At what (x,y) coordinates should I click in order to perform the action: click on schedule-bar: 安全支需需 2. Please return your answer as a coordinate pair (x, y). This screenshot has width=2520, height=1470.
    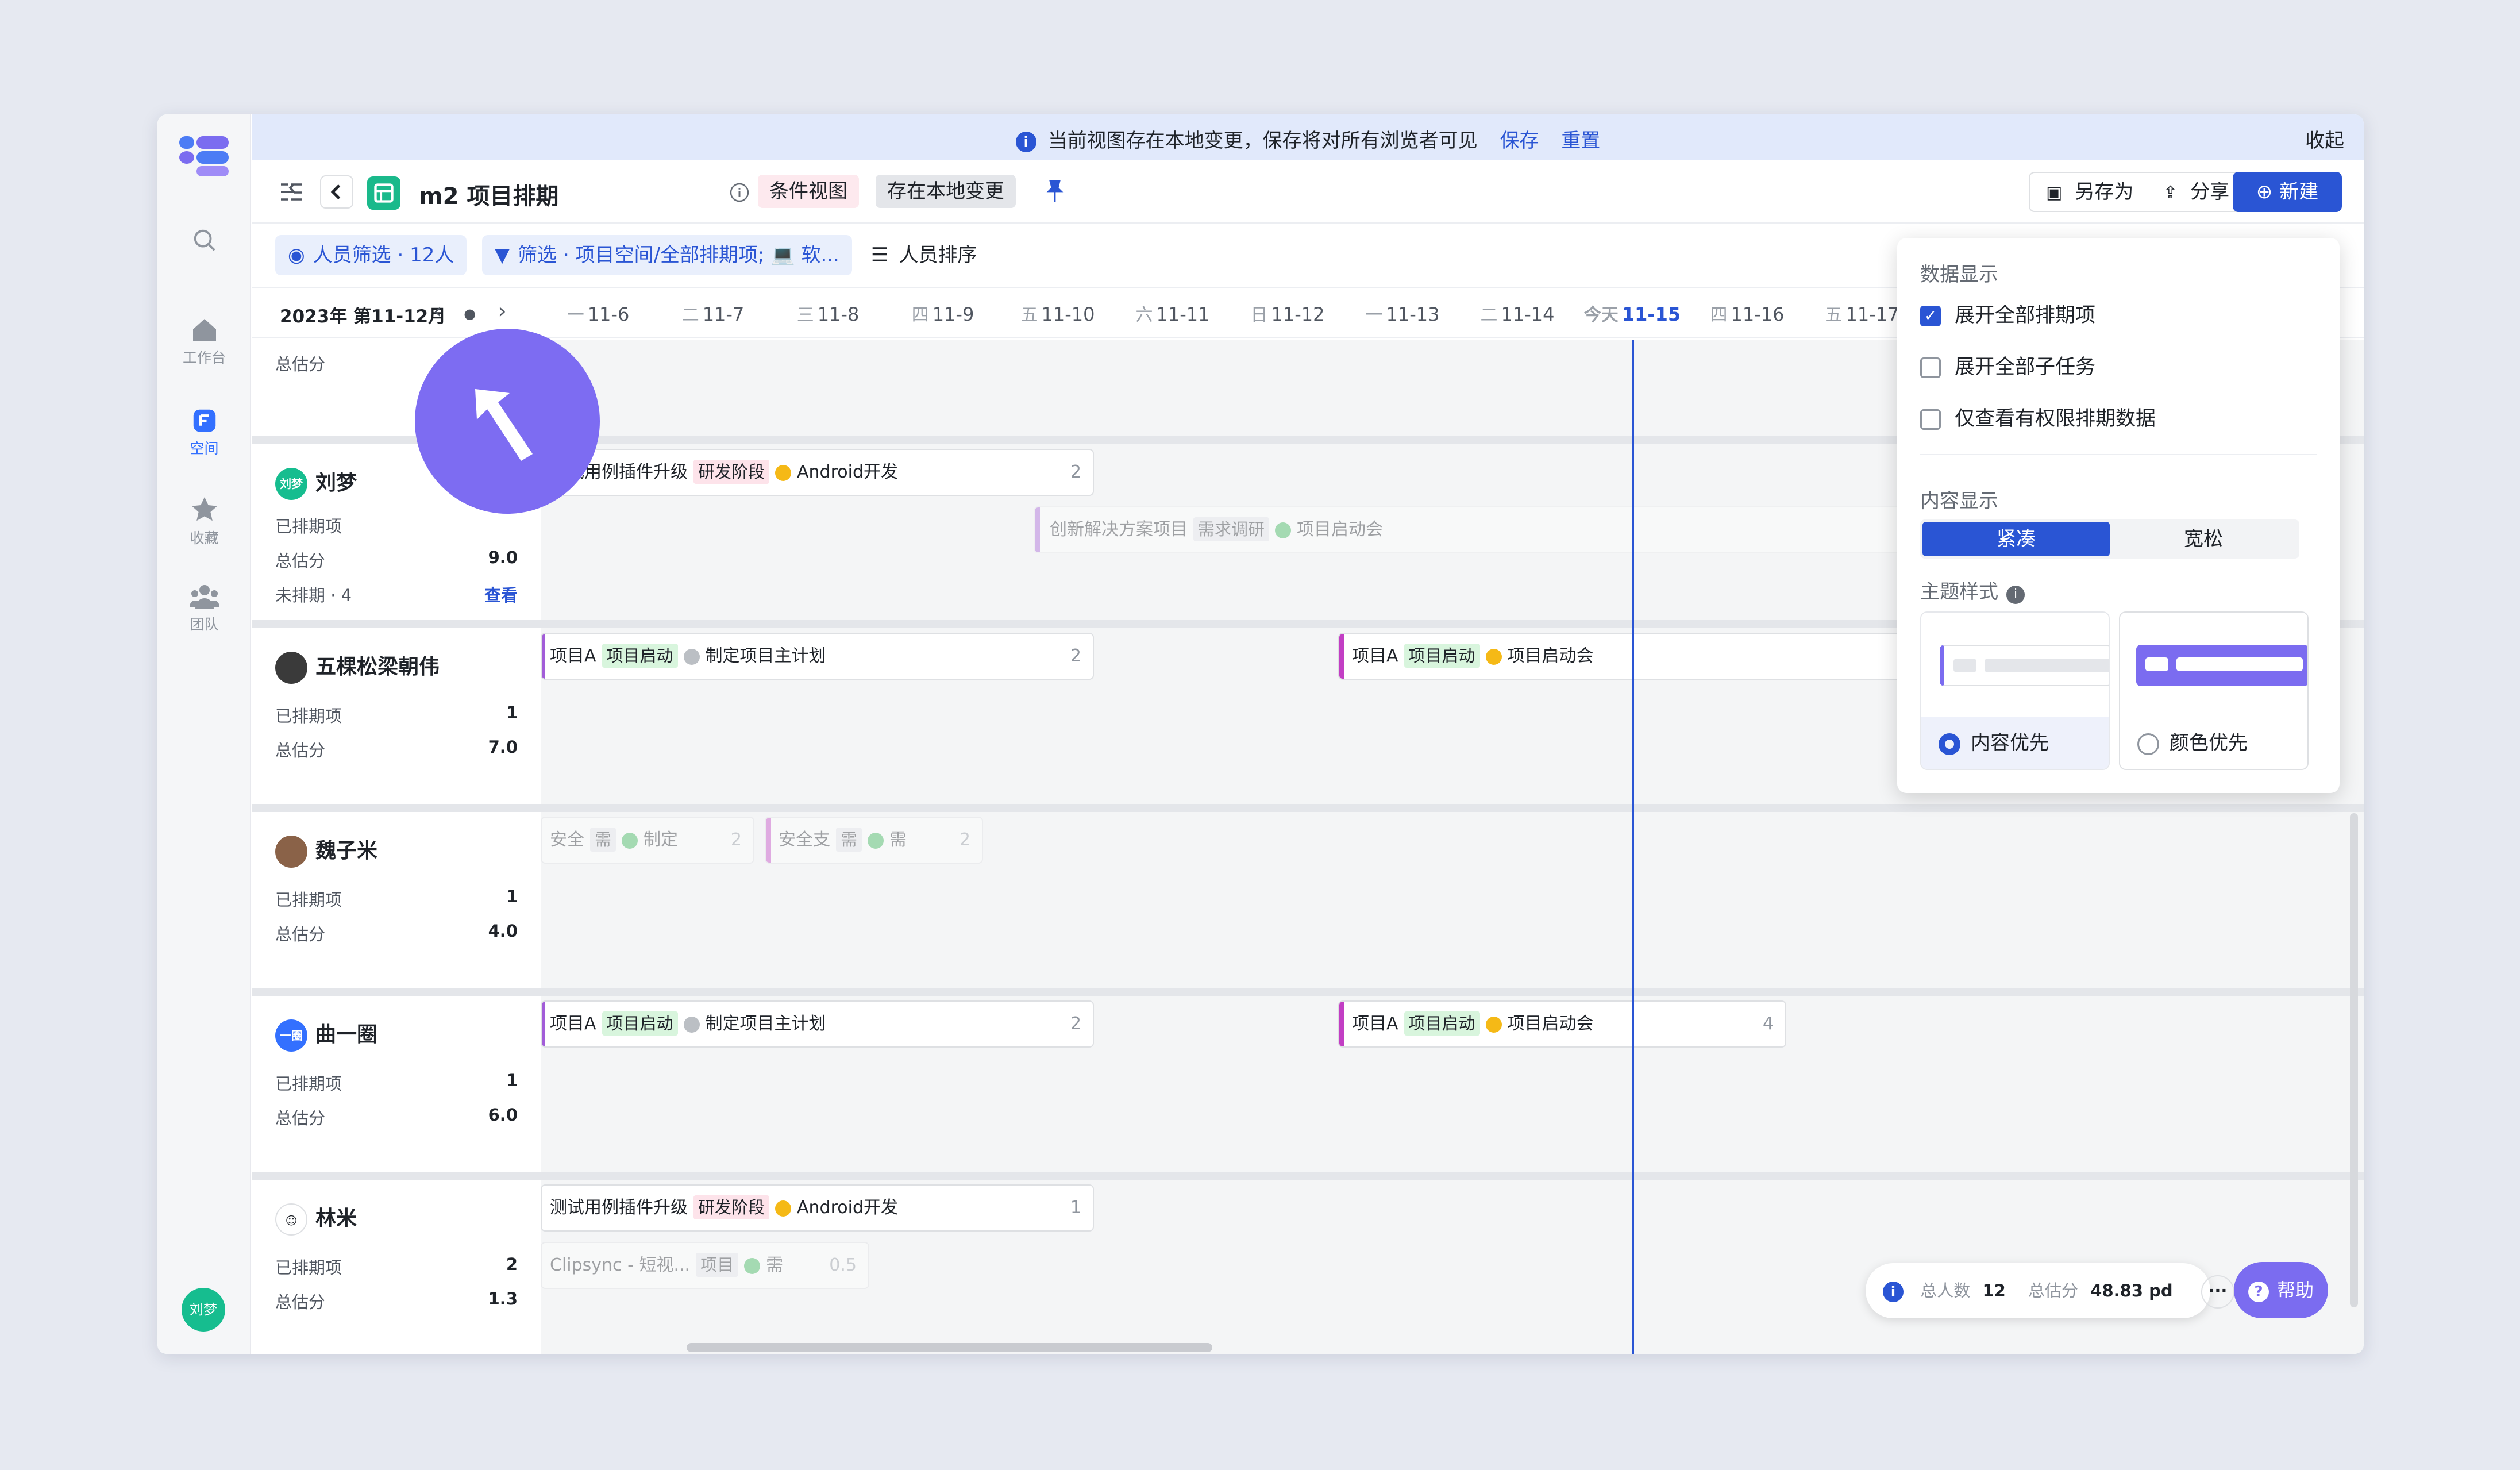
    Looking at the image, I should click on (874, 840).